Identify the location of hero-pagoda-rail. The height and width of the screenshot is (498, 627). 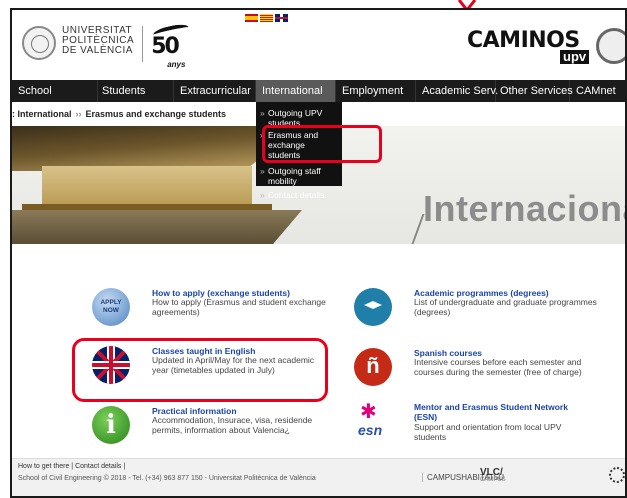
(147, 207).